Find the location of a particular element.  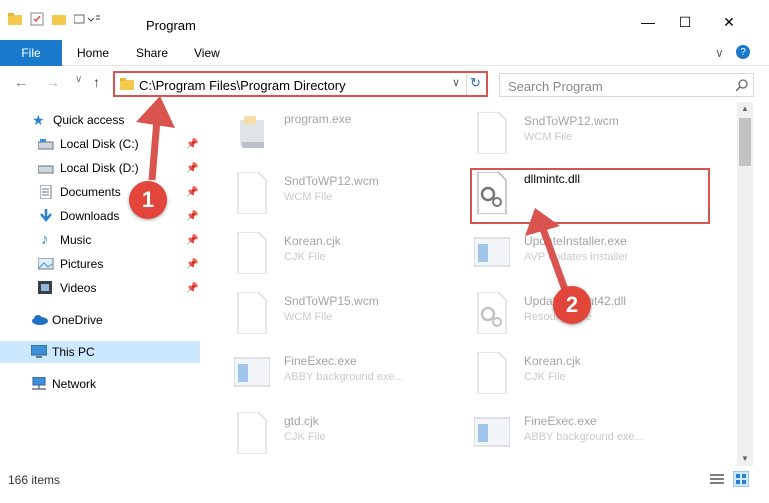

step-badge-1: 1 is located at coordinates (148, 200).